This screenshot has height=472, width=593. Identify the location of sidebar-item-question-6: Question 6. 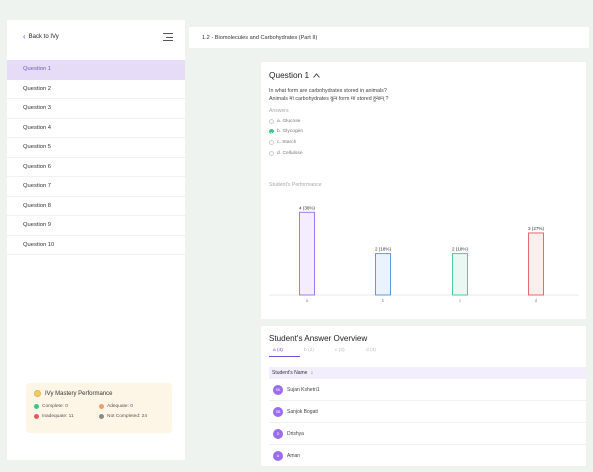
(96, 167).